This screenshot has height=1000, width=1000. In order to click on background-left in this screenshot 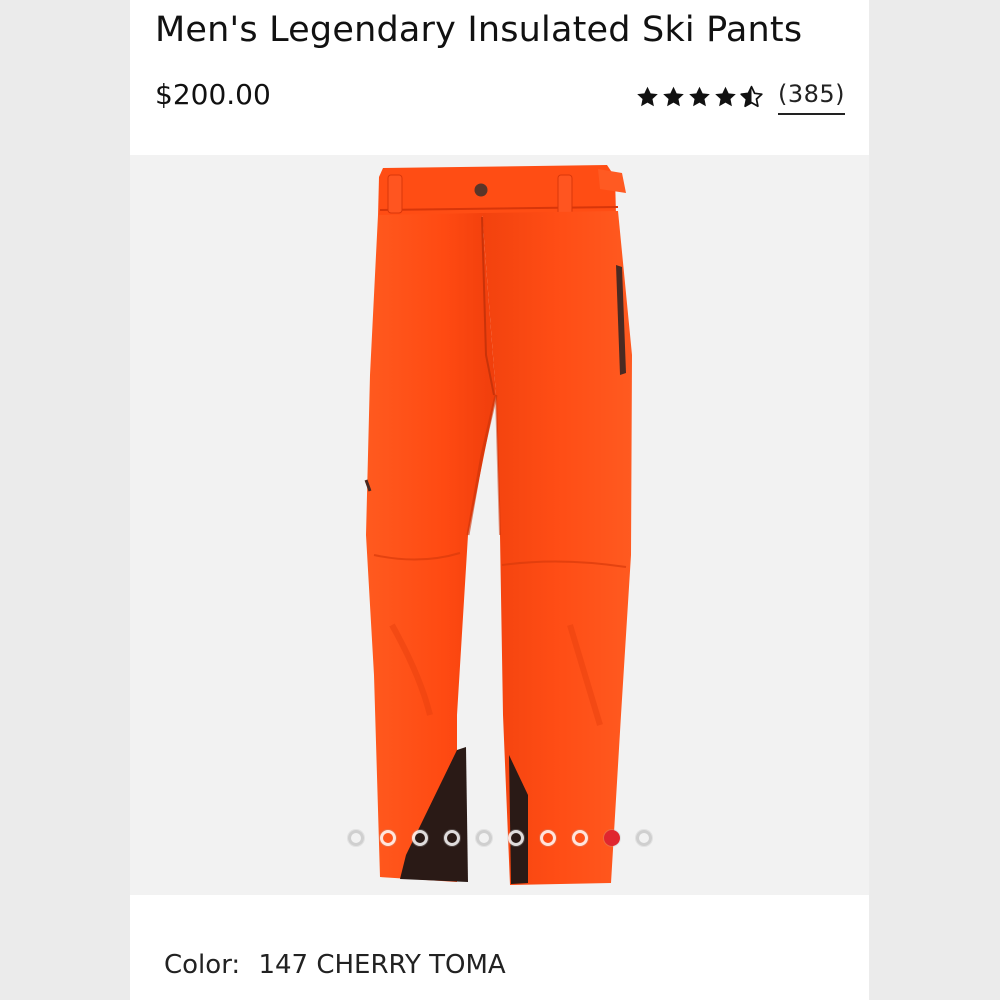, I will do `click(65, 500)`.